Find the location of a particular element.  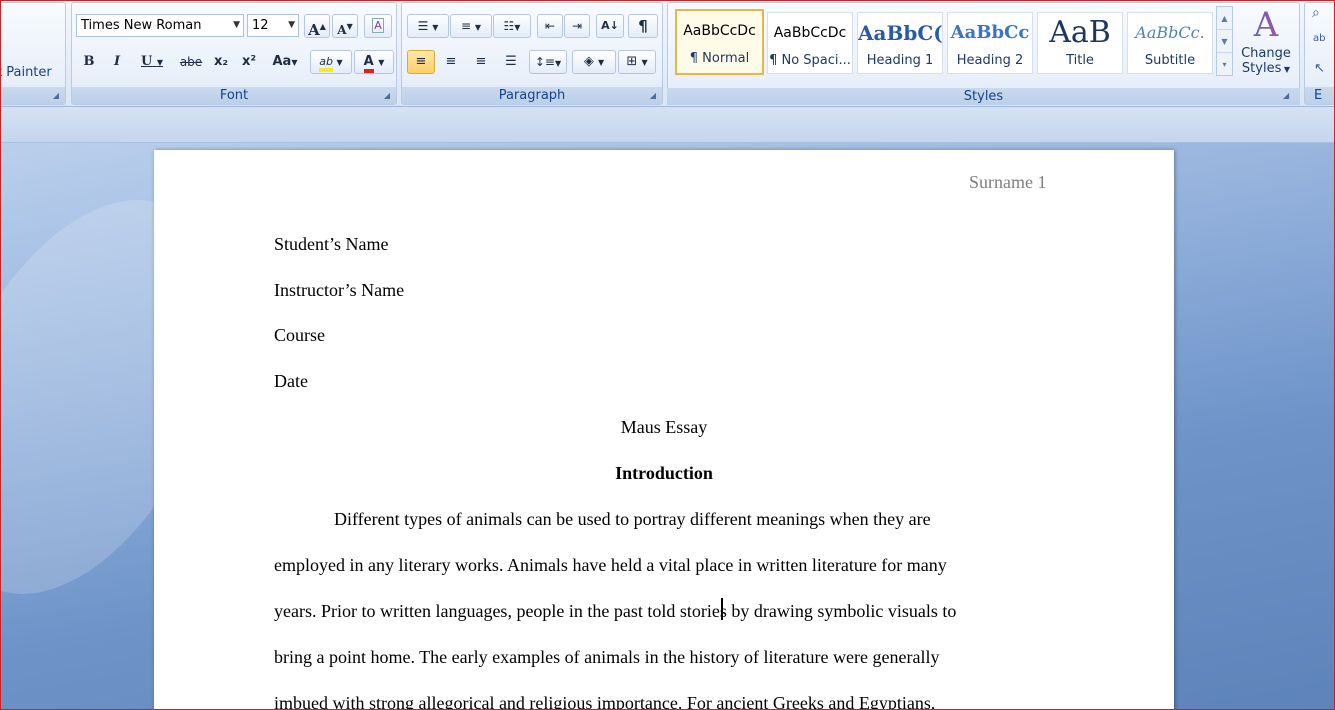

bullets-button: ☰ ▼ is located at coordinates (428, 26).